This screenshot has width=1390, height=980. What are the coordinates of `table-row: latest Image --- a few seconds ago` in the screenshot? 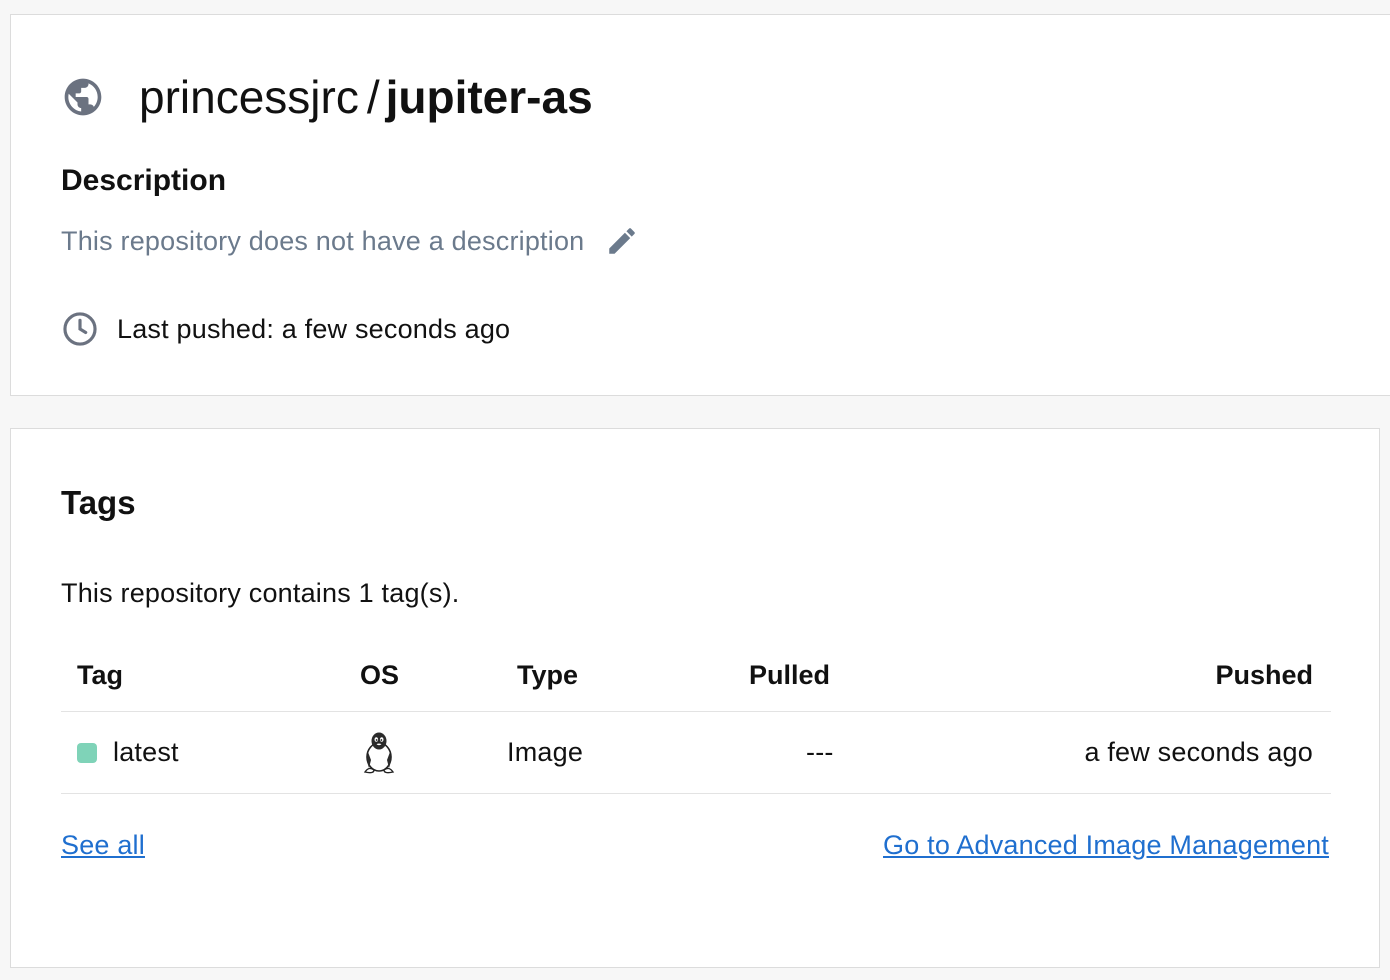 It's located at (696, 753).